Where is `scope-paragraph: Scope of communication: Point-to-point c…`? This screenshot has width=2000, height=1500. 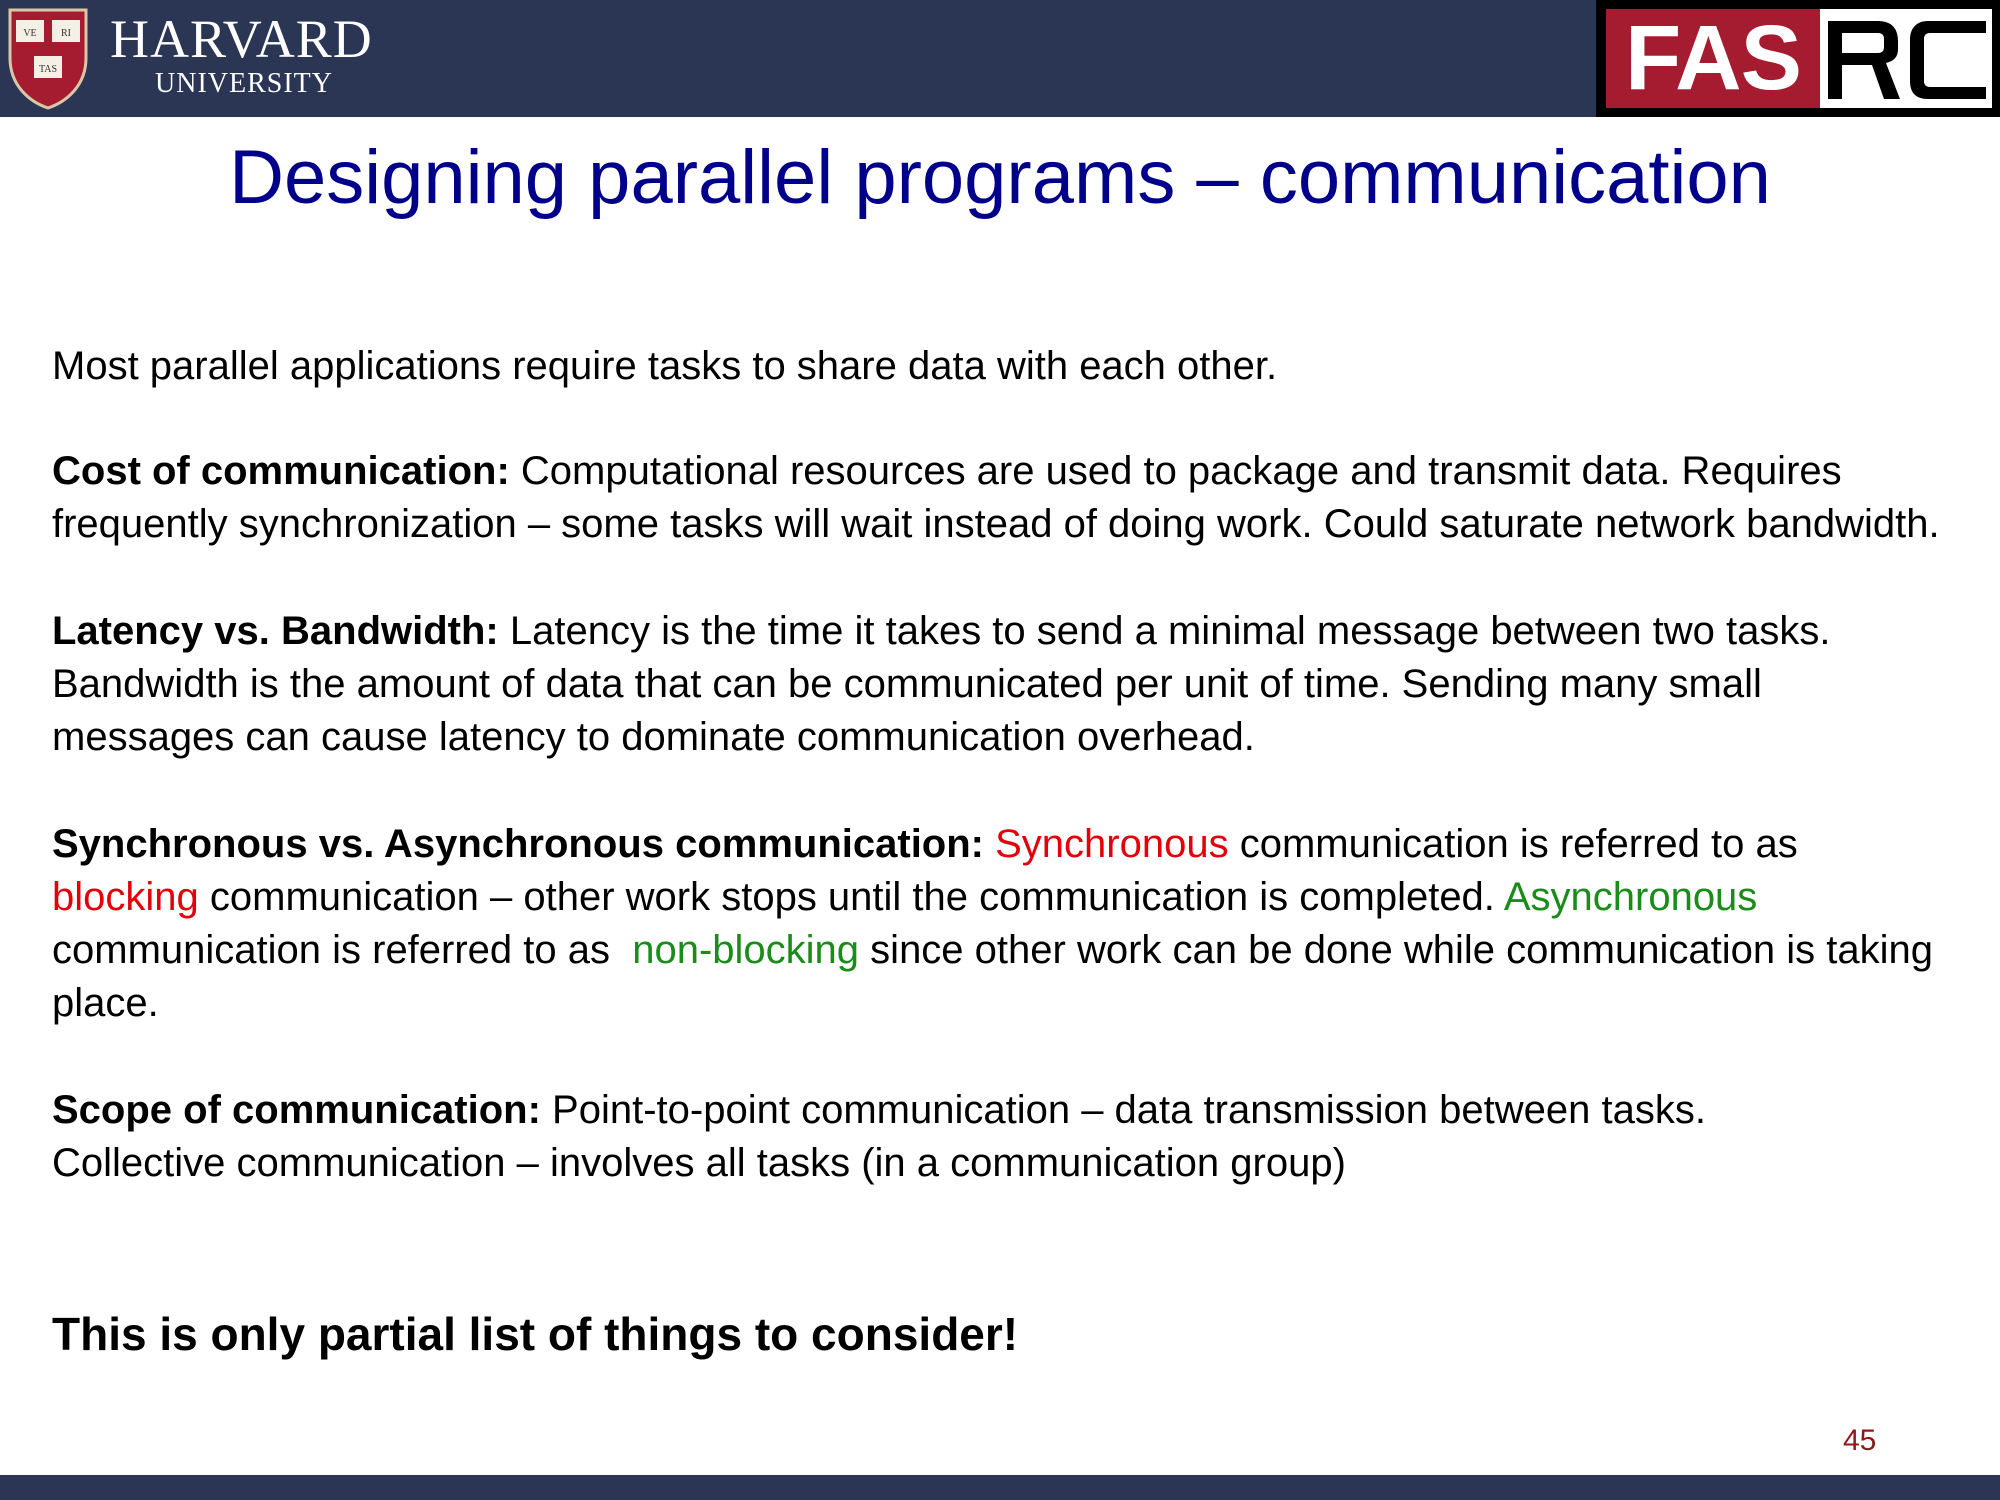
scope-paragraph: Scope of communication: Point-to-point c… is located at coordinates (1002, 1137).